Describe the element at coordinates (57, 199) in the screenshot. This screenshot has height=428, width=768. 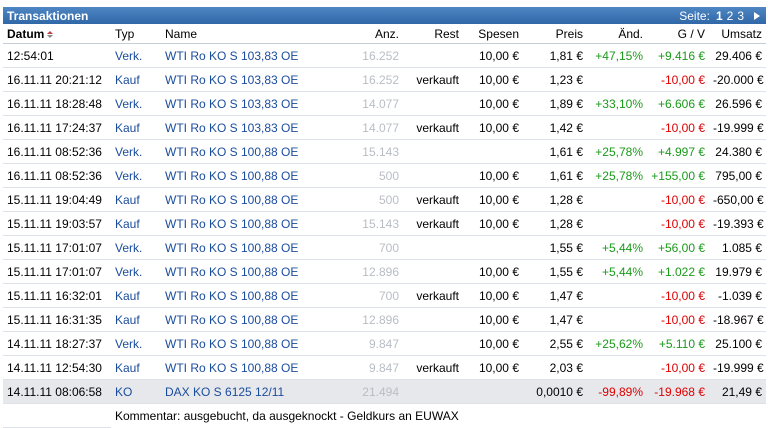
I see `cell-datum: 15.11.11 19:04:49` at that location.